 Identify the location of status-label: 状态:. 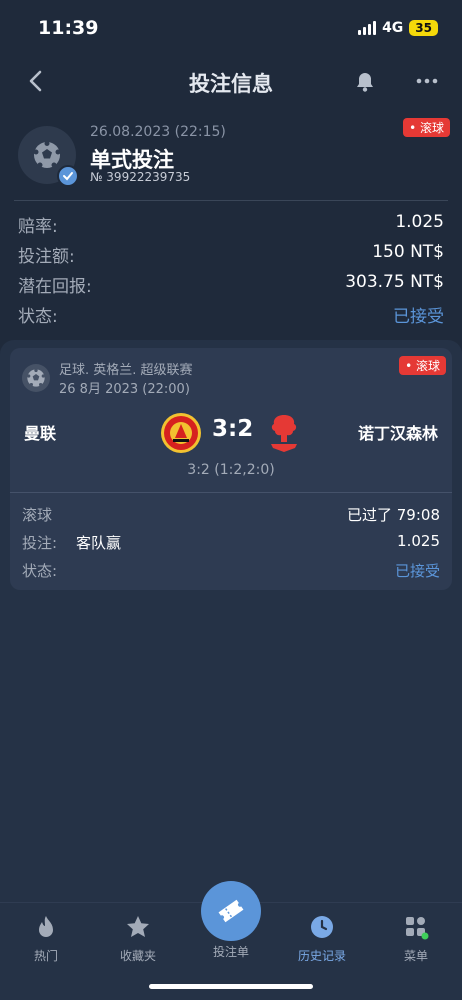
(38, 317).